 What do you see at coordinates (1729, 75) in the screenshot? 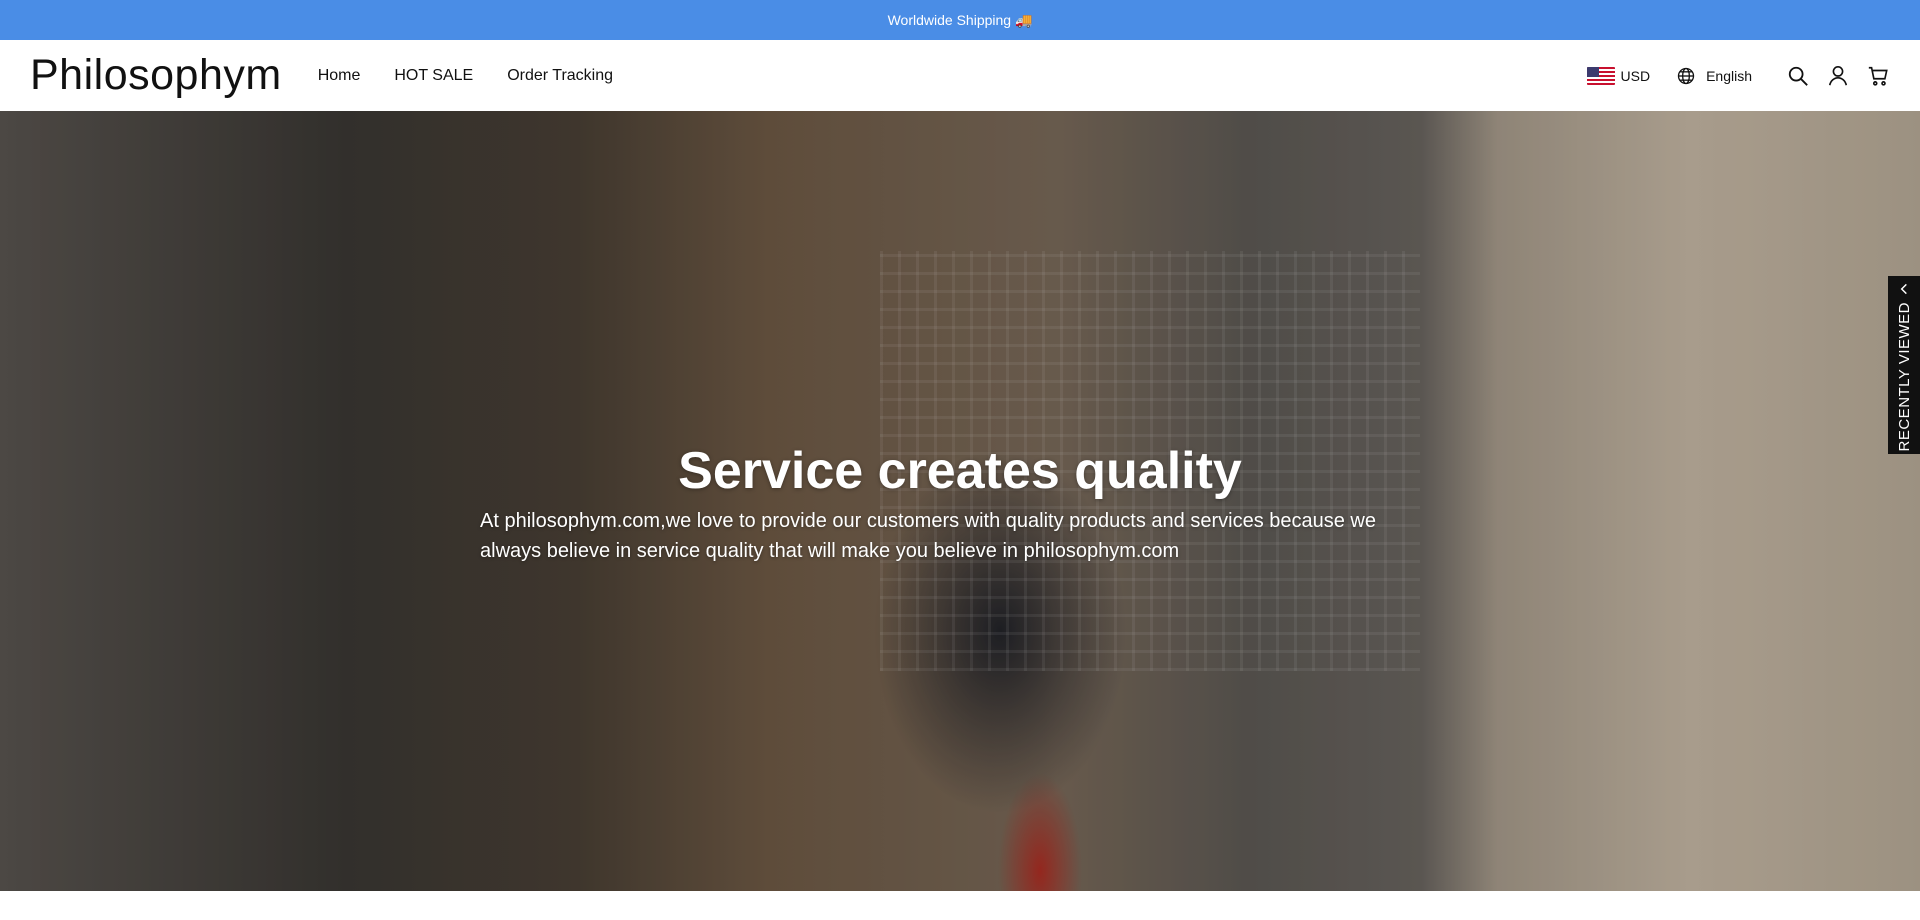
I see `language-label: English` at bounding box center [1729, 75].